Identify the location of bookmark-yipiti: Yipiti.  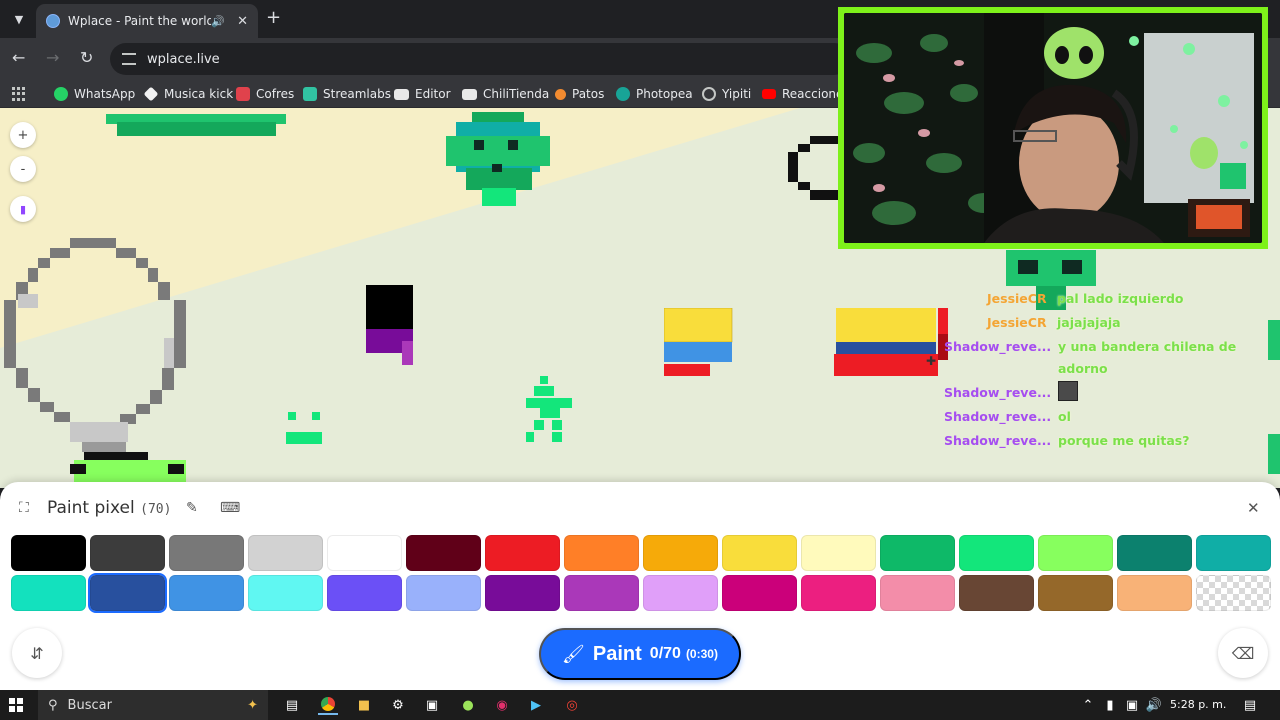
(726, 94).